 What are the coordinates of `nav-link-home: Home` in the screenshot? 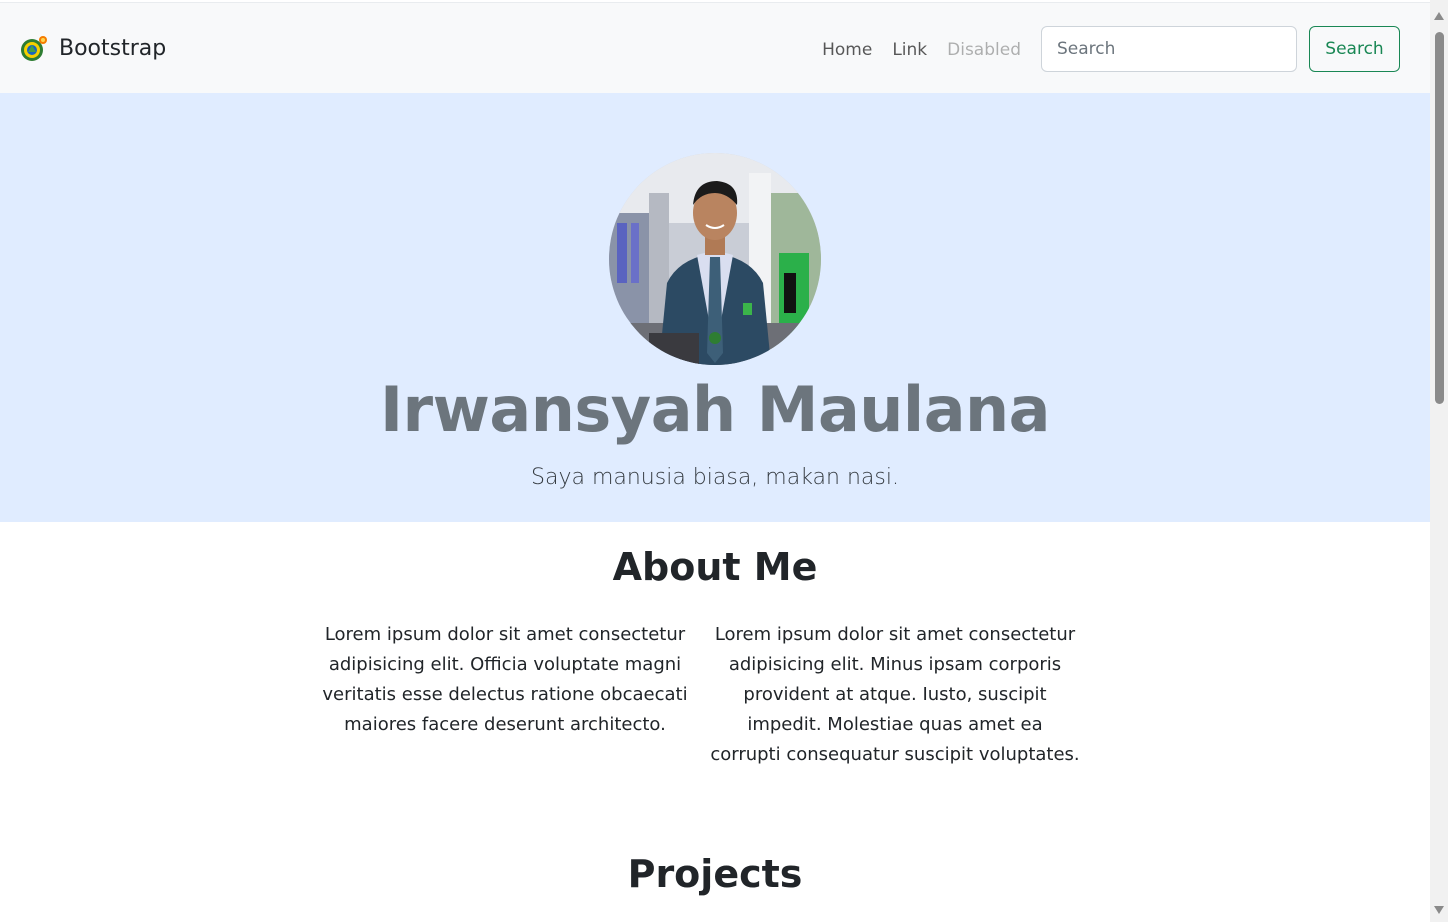 It's located at (847, 50).